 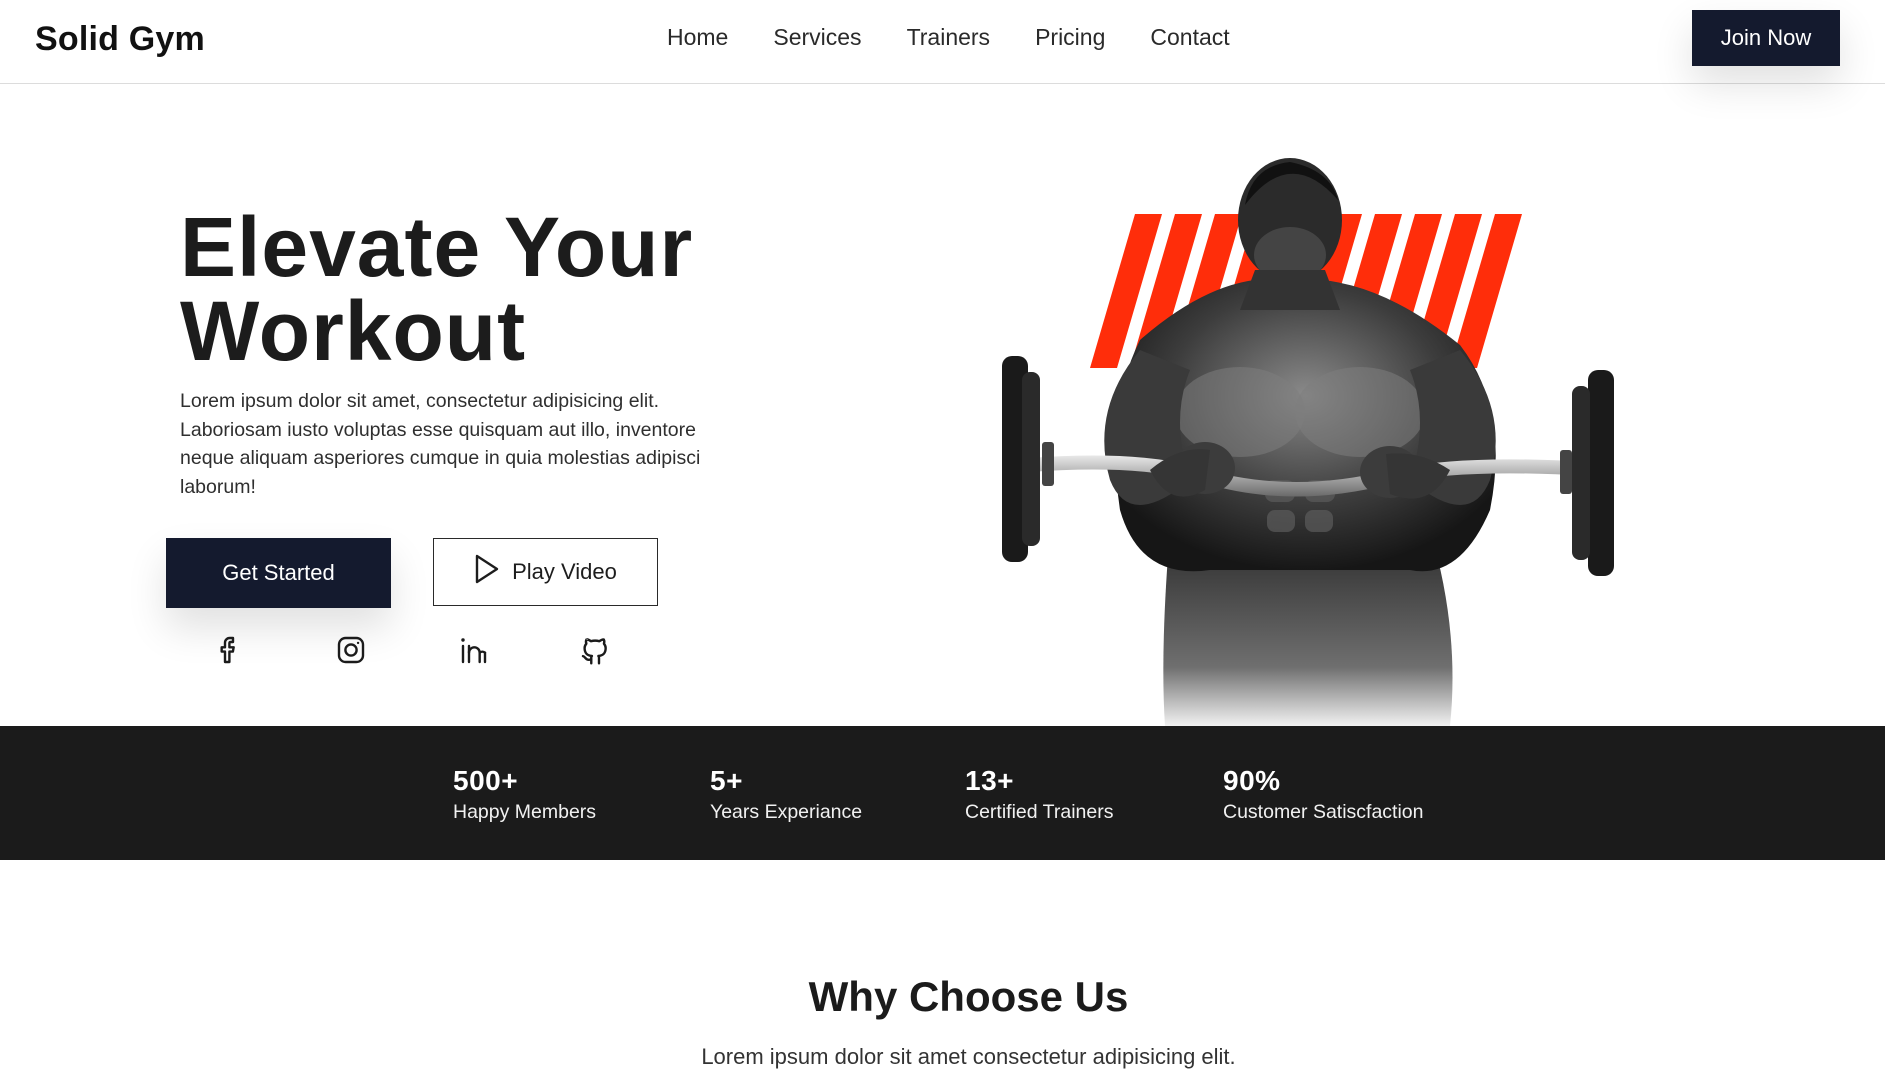 What do you see at coordinates (786, 795) in the screenshot?
I see `stat-years: 5+ Years Experiance` at bounding box center [786, 795].